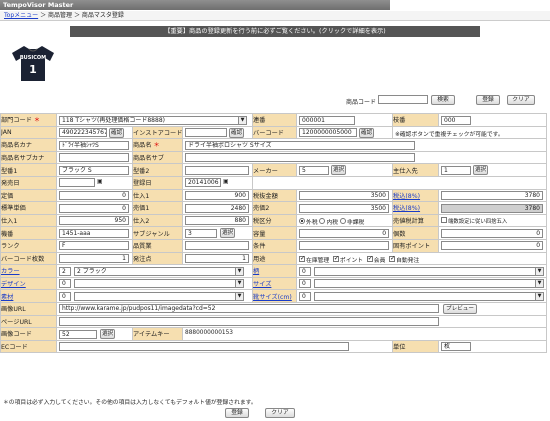  I want to click on image-code-input: 52, so click(78, 334).